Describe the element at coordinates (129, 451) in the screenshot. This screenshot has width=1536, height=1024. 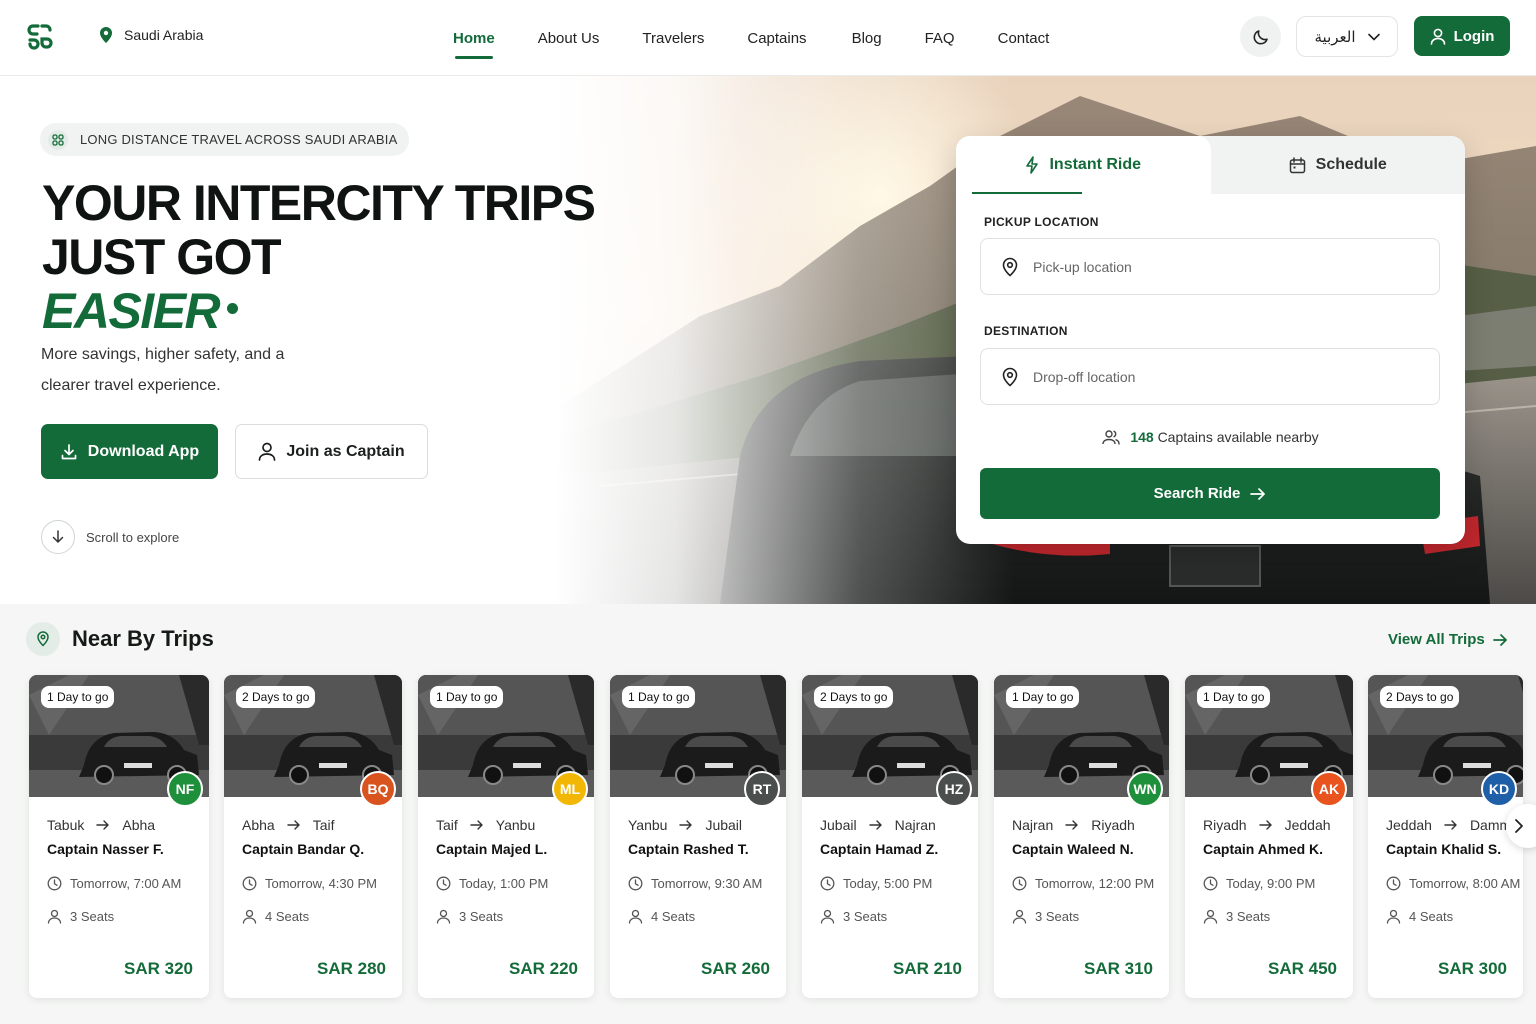
I see `download-app-button: Download App` at that location.